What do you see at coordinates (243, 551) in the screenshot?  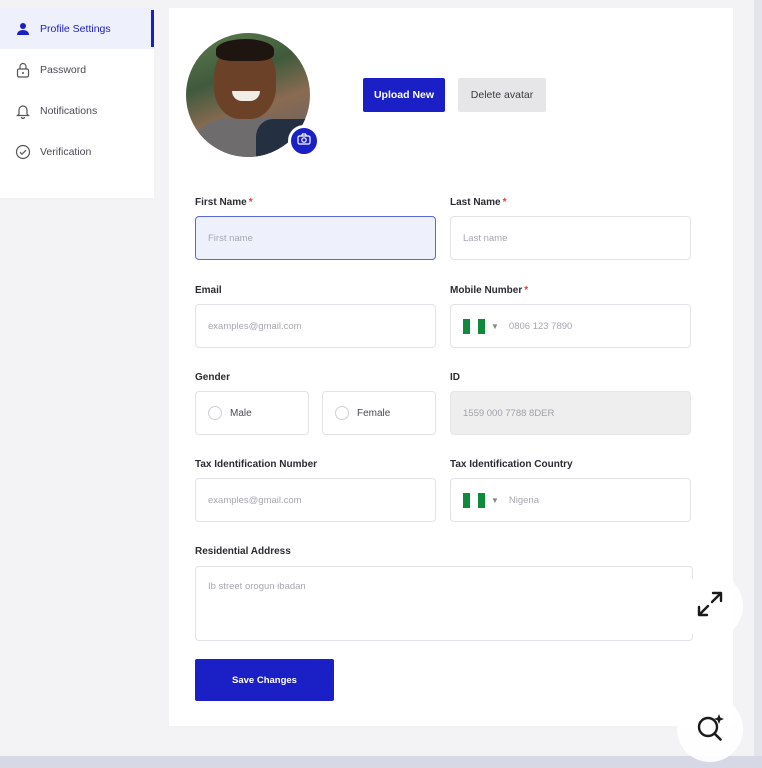 I see `residential-address-label: Residential Address` at bounding box center [243, 551].